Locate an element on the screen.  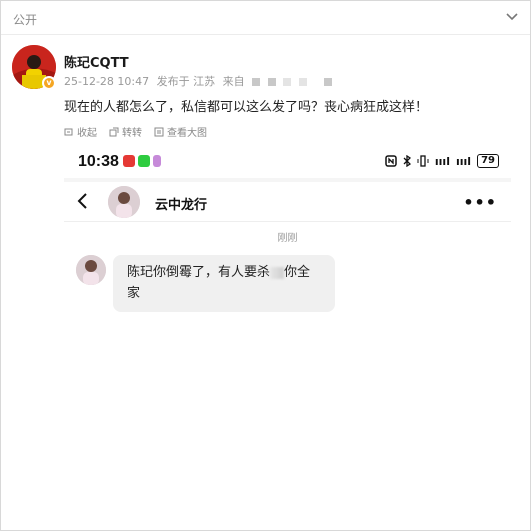
bluetooth-icon is located at coordinates (407, 161).